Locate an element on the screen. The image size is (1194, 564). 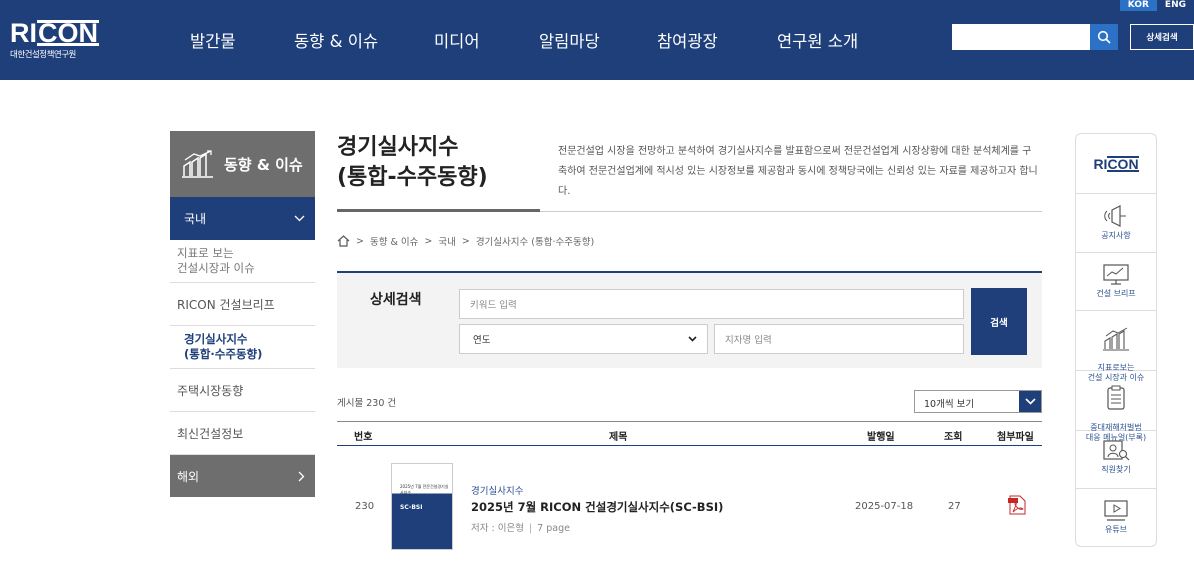
quick-item-label: 공지사항 is located at coordinates (1116, 235).